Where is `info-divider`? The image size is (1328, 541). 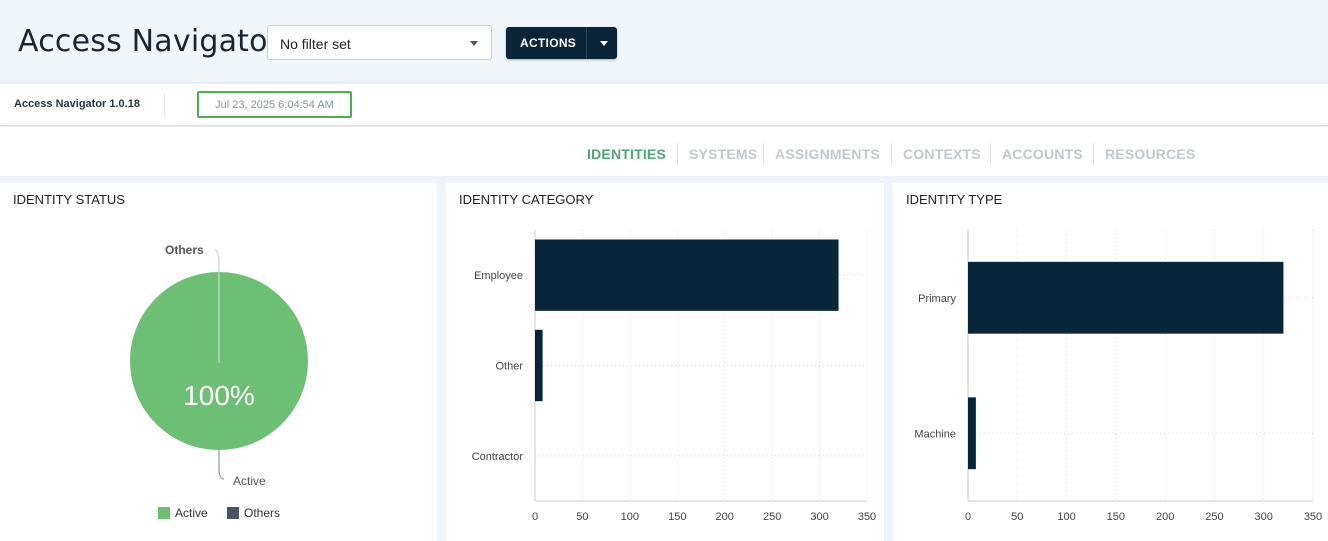 info-divider is located at coordinates (164, 105).